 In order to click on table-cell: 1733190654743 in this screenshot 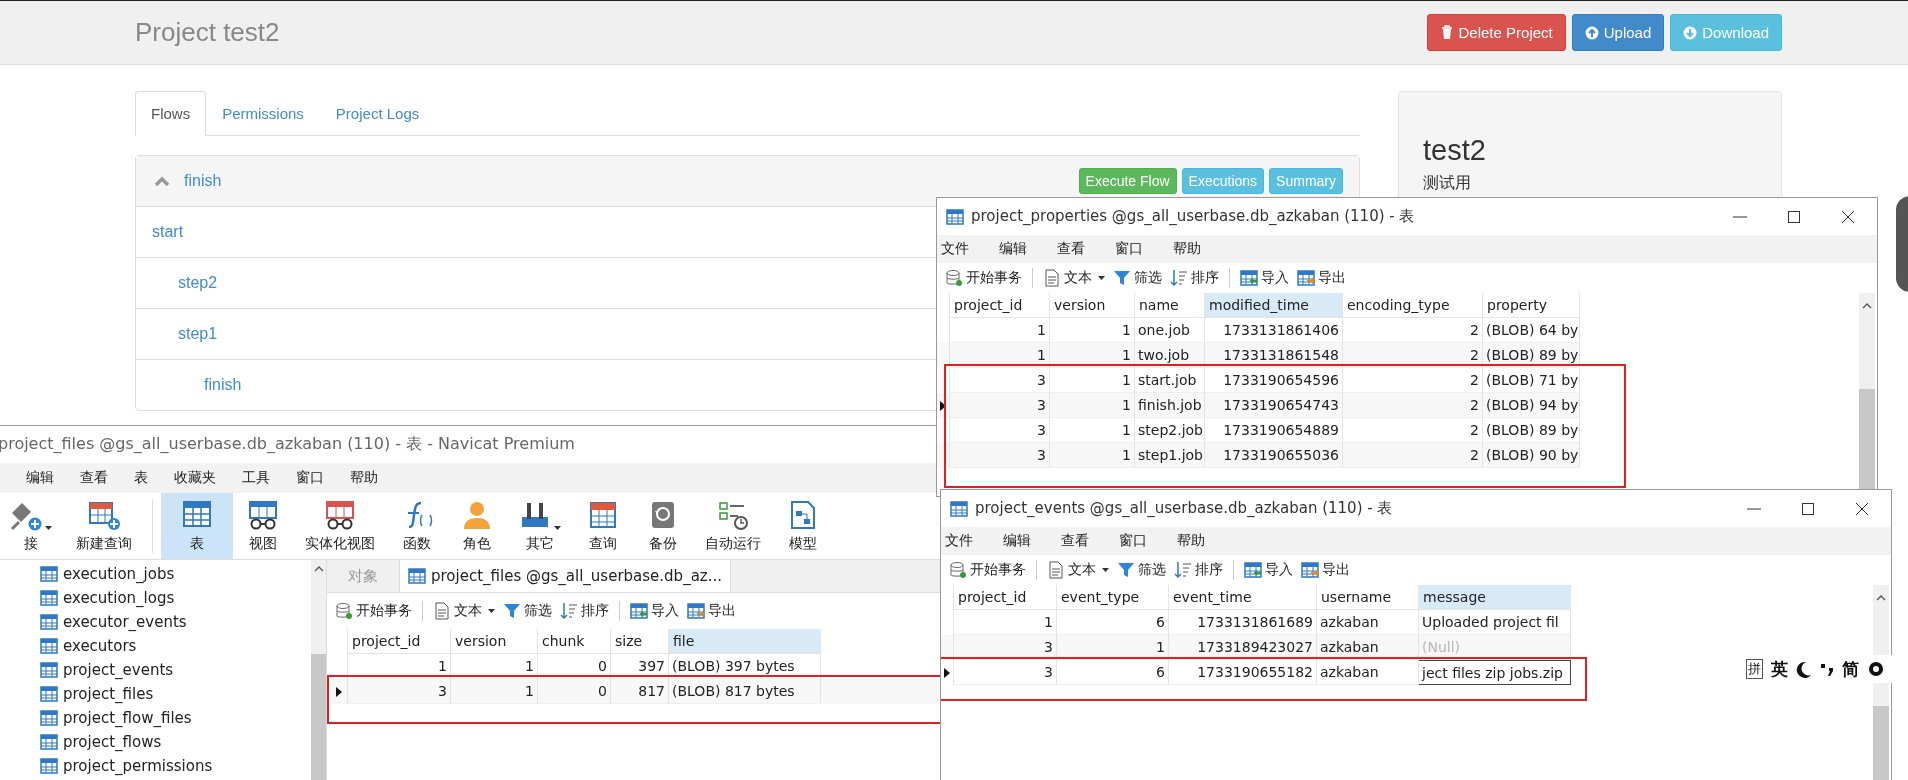, I will do `click(1274, 405)`.